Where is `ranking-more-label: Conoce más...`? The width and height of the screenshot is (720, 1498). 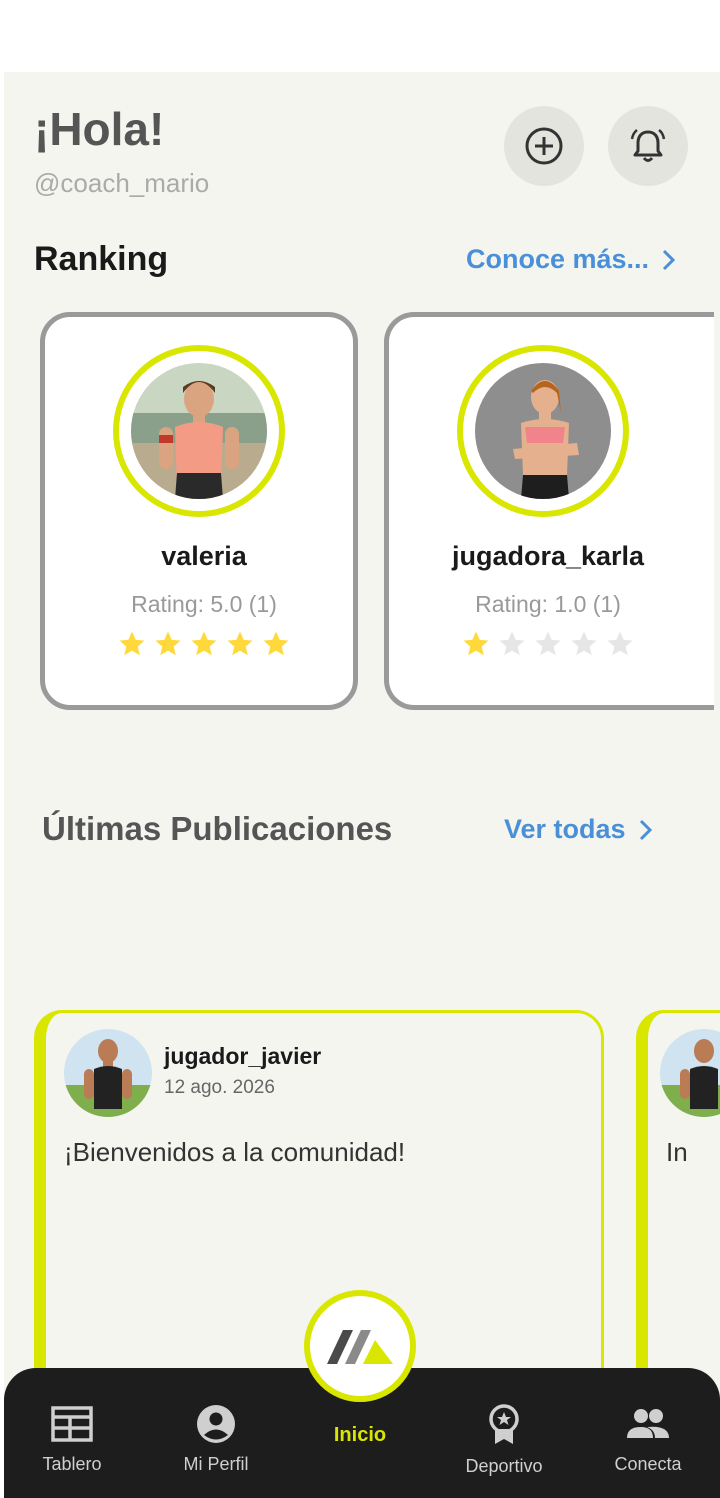
ranking-more-label: Conoce más... is located at coordinates (558, 259).